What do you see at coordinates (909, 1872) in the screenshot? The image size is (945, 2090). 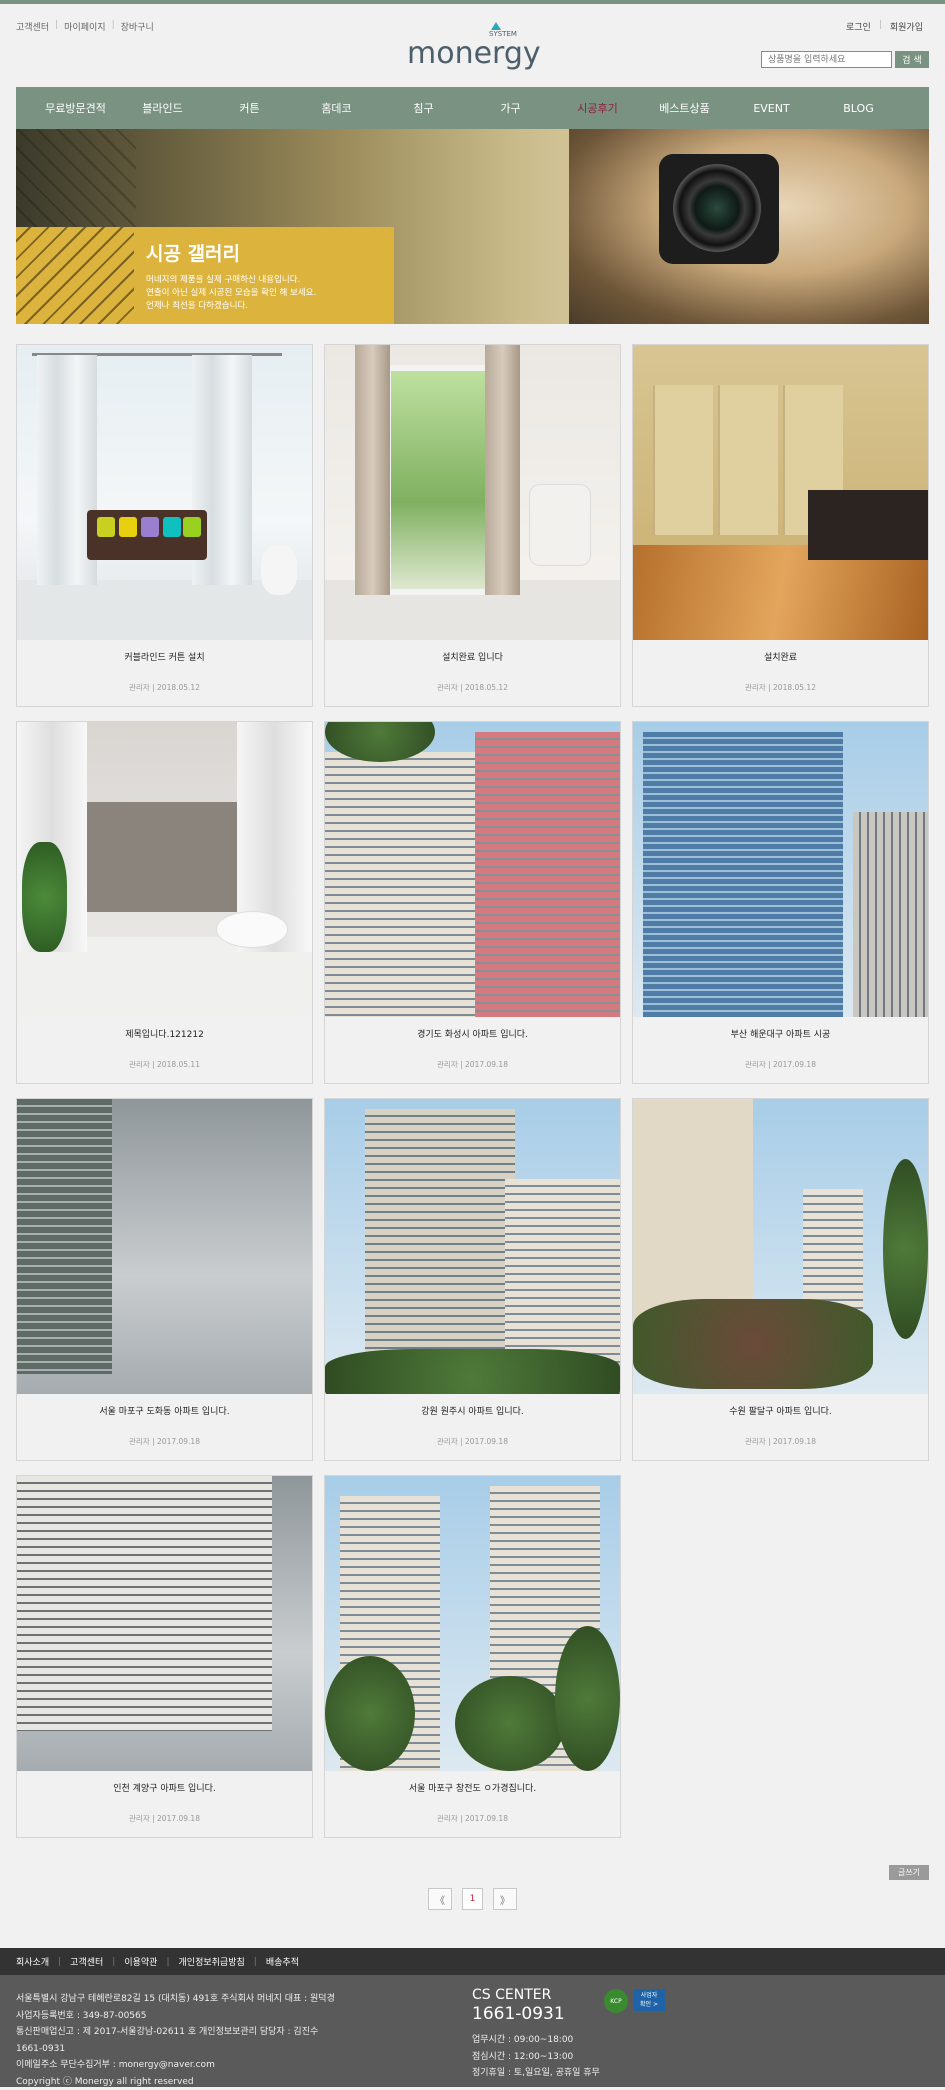 I see `write-button: 글쓰기` at bounding box center [909, 1872].